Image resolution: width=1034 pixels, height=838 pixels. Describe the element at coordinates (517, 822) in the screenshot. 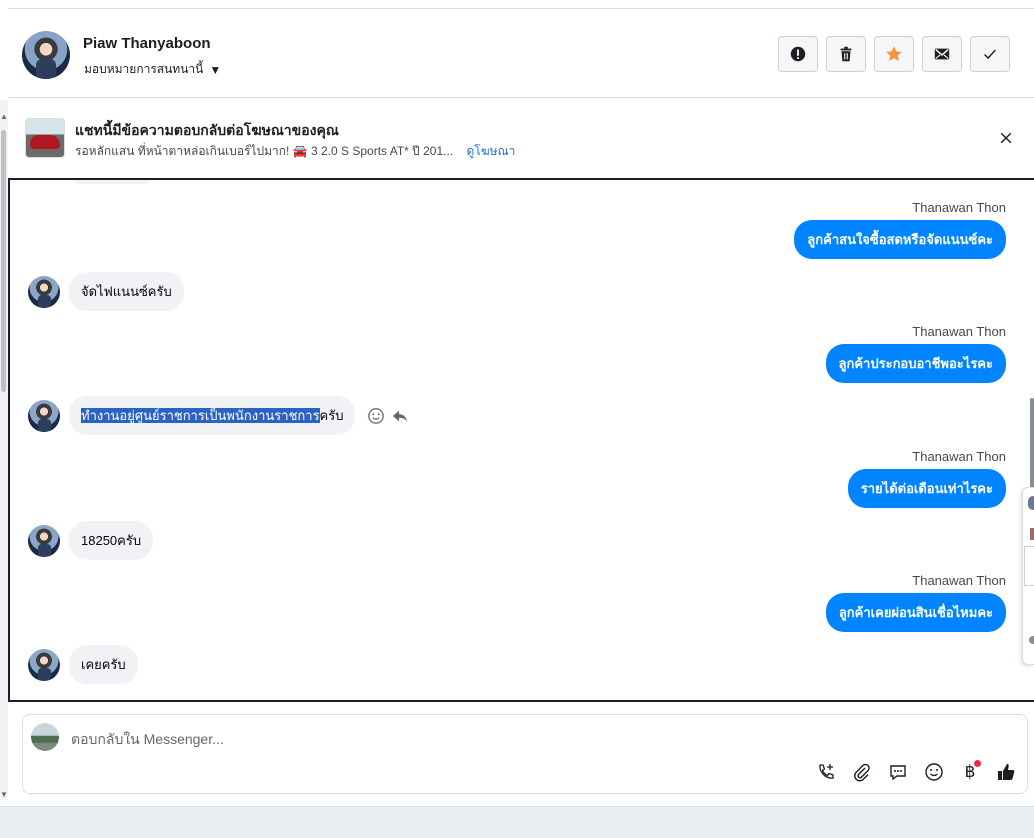

I see `bottom-bar` at that location.